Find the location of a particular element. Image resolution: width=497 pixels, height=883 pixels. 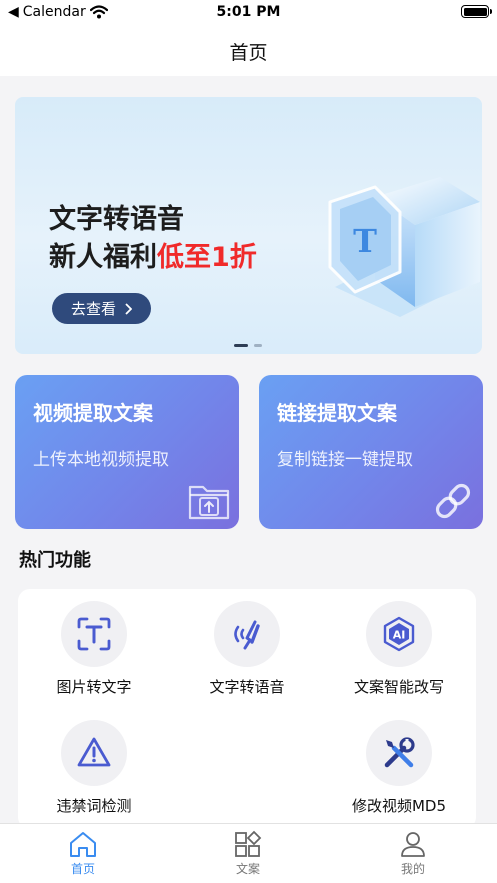

link-extract-card: 链接提取文案 复制链接一键提取 is located at coordinates (371, 452).